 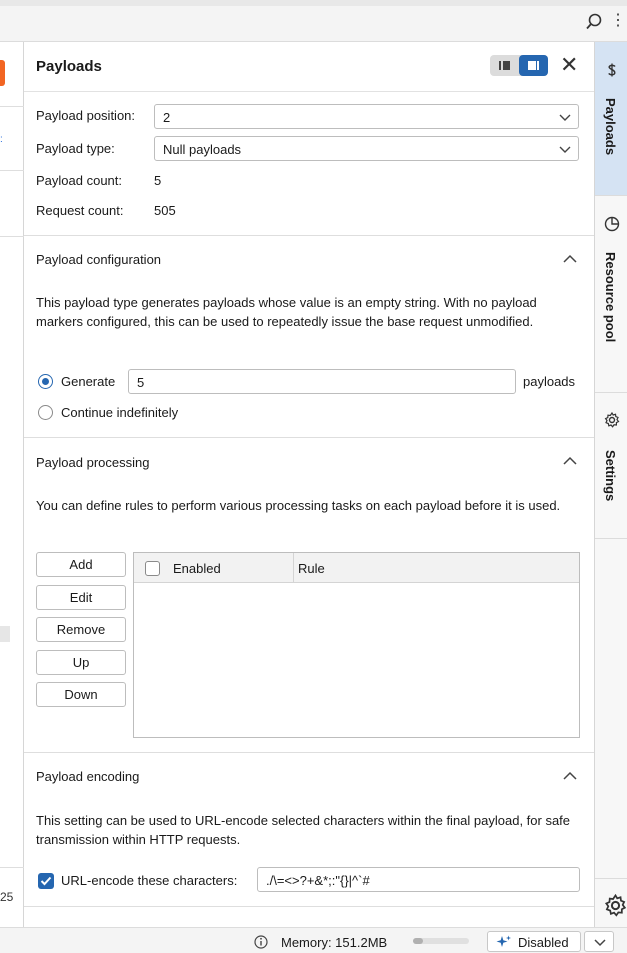 I want to click on left-panel-strip: : 25, so click(x=12, y=484).